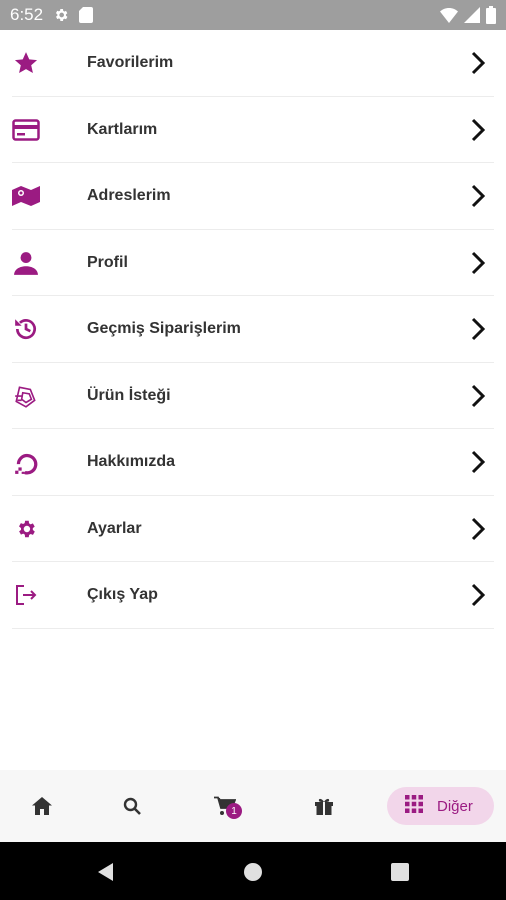  I want to click on menu-item-label: Ürün İsteği, so click(129, 395).